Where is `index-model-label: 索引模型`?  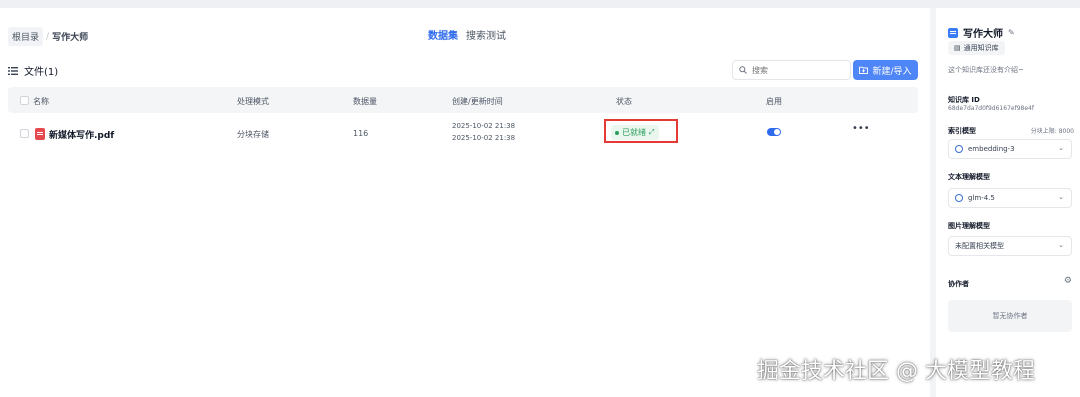
index-model-label: 索引模型 is located at coordinates (962, 131).